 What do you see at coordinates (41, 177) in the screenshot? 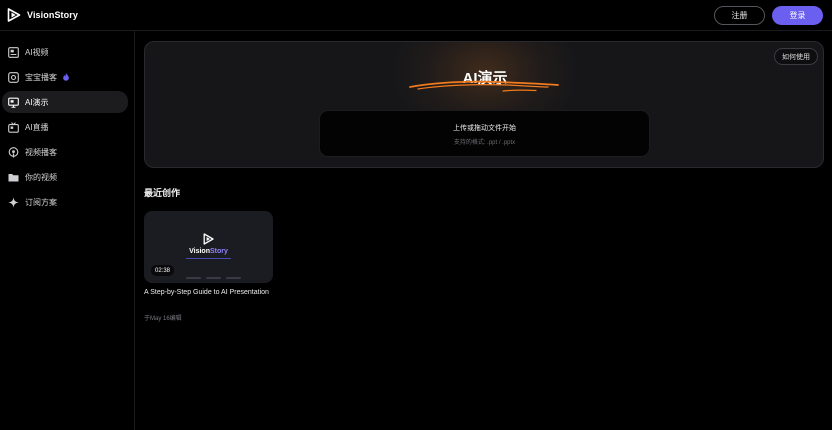
I see `sidebar-item-label: 你的视频` at bounding box center [41, 177].